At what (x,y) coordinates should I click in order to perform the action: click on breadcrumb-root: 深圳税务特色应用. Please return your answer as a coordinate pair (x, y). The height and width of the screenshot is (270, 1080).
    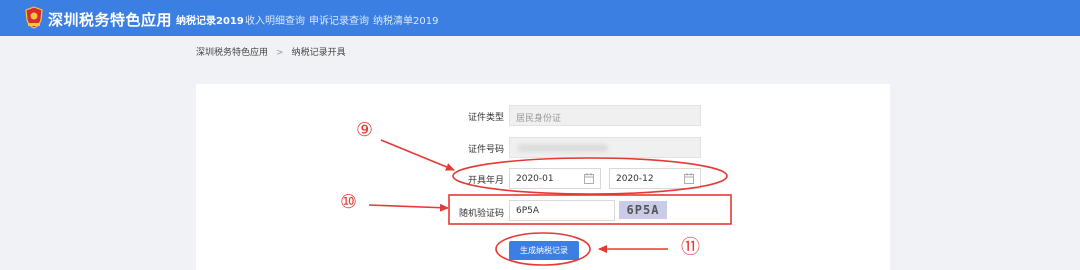
    Looking at the image, I should click on (232, 53).